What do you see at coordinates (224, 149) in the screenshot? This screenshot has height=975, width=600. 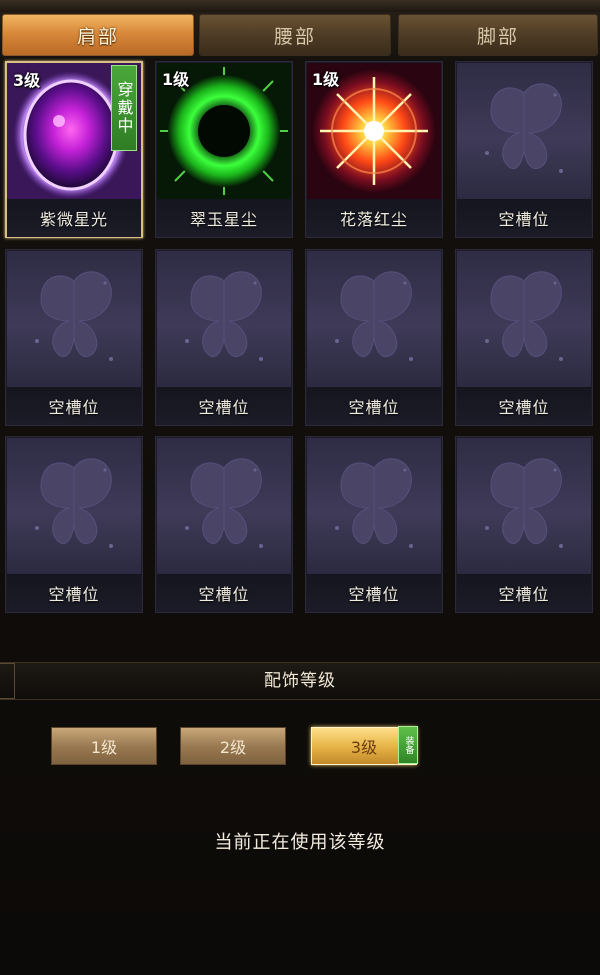 I see `slot-item: 1级 翠玉星尘` at bounding box center [224, 149].